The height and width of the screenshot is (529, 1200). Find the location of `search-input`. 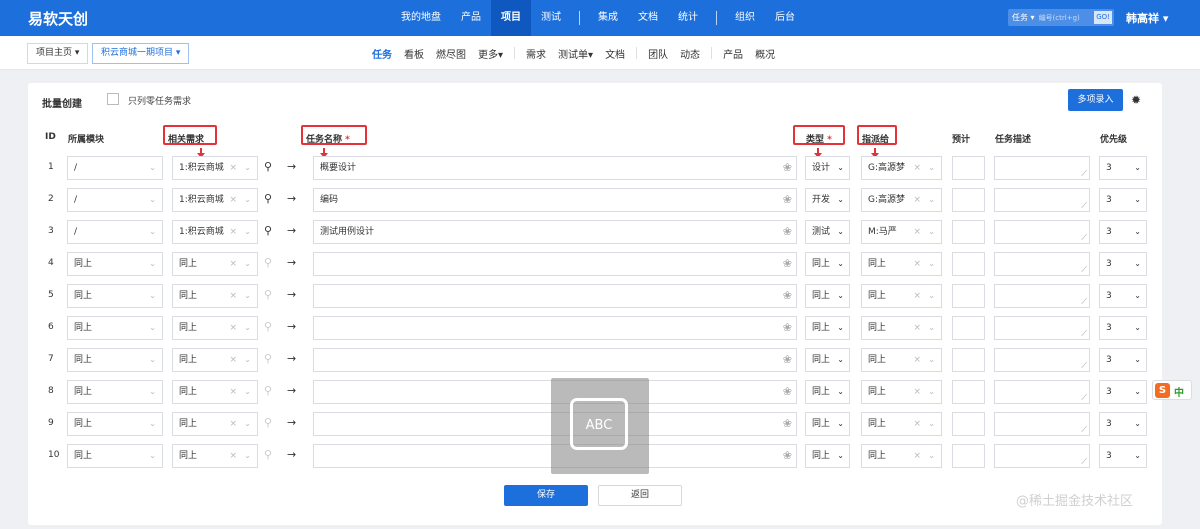

search-input is located at coordinates (1063, 17).